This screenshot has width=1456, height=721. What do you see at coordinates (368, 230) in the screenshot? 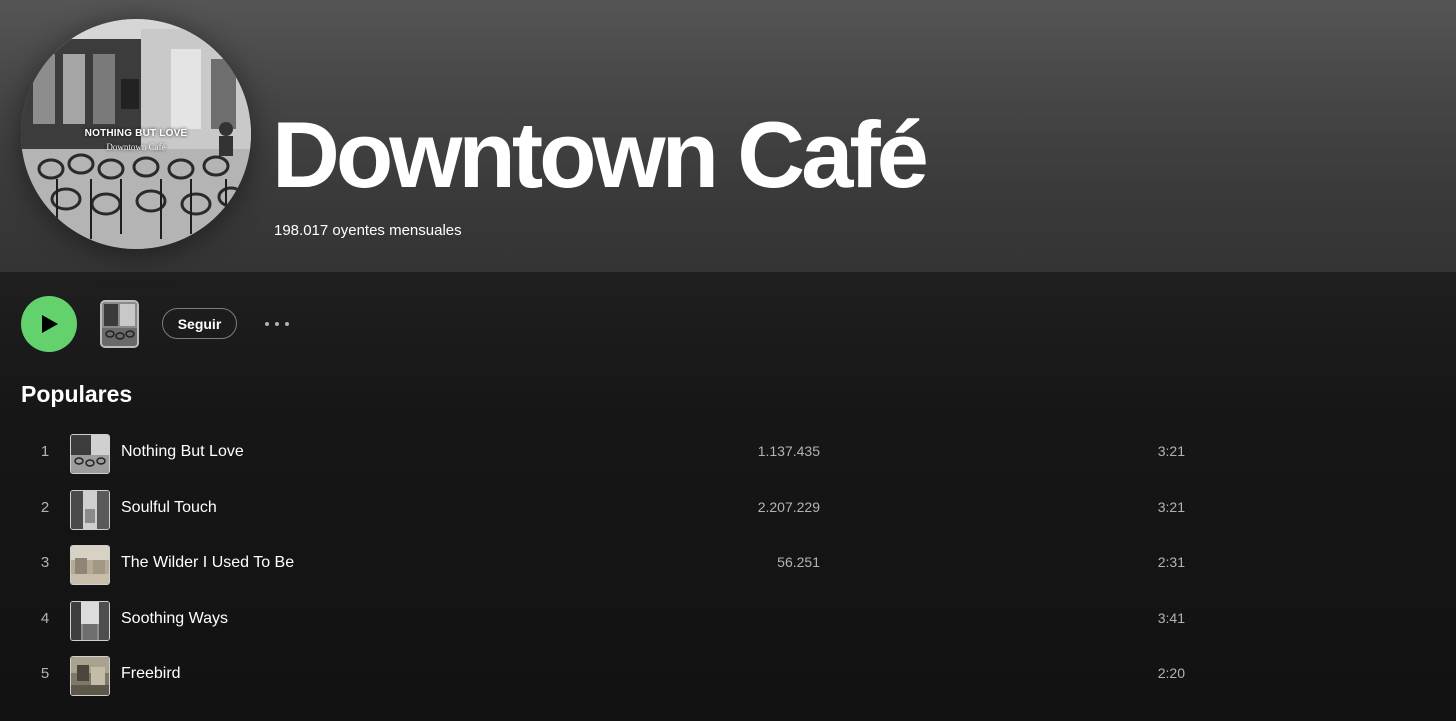
I see `monthly-listeners: 198.017 oyentes mensuales` at bounding box center [368, 230].